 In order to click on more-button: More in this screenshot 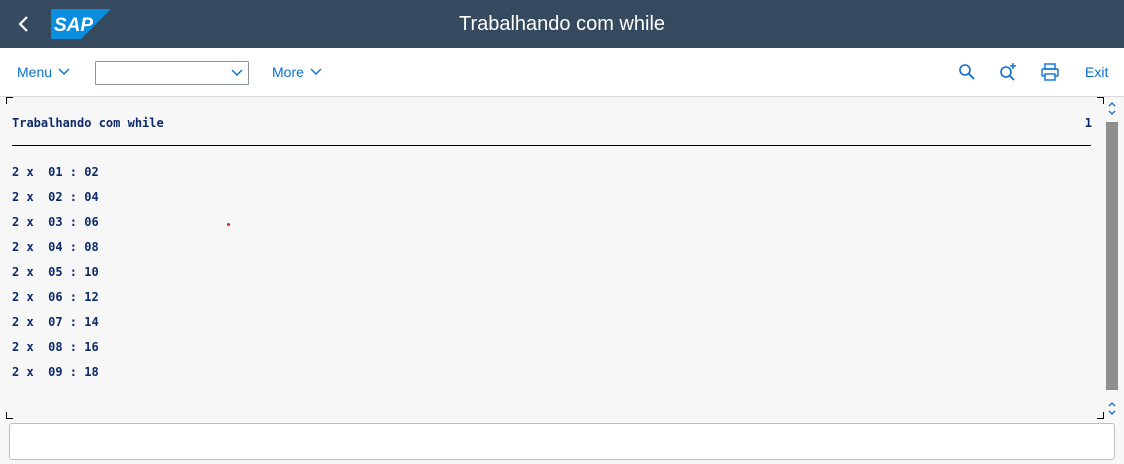, I will do `click(297, 72)`.